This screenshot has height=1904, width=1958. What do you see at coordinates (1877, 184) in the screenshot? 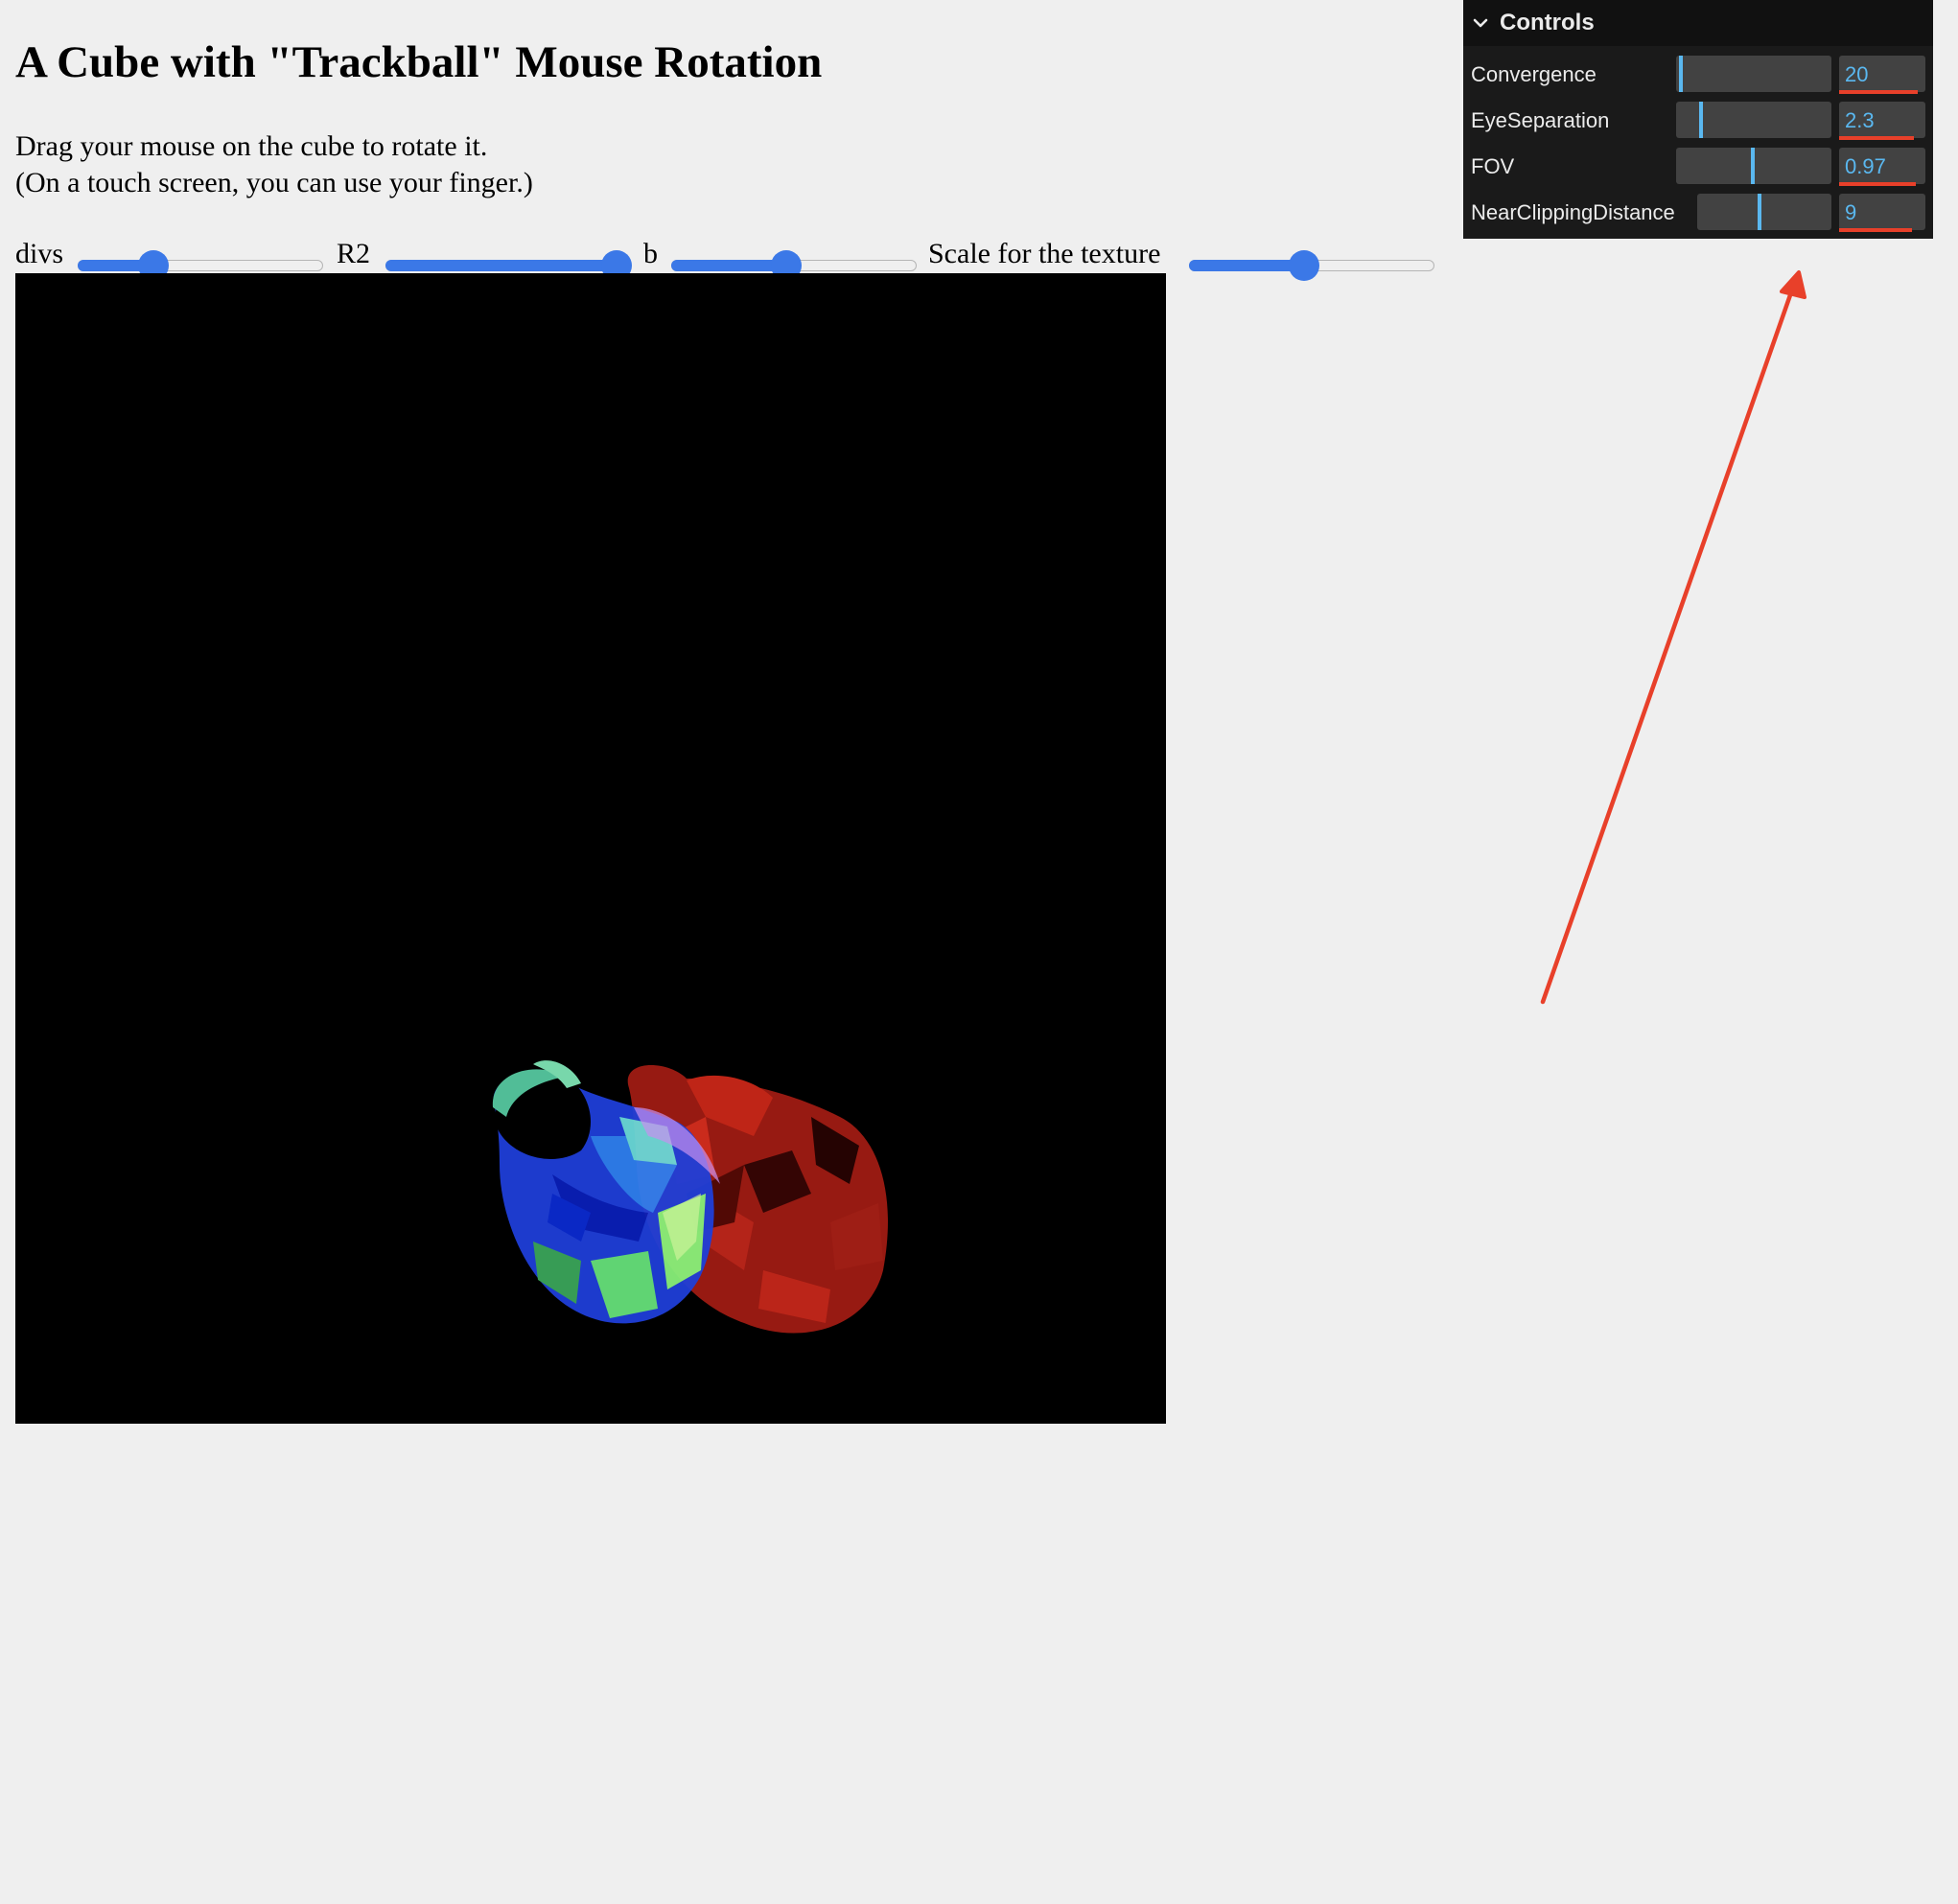
I see `fov-input-underline` at bounding box center [1877, 184].